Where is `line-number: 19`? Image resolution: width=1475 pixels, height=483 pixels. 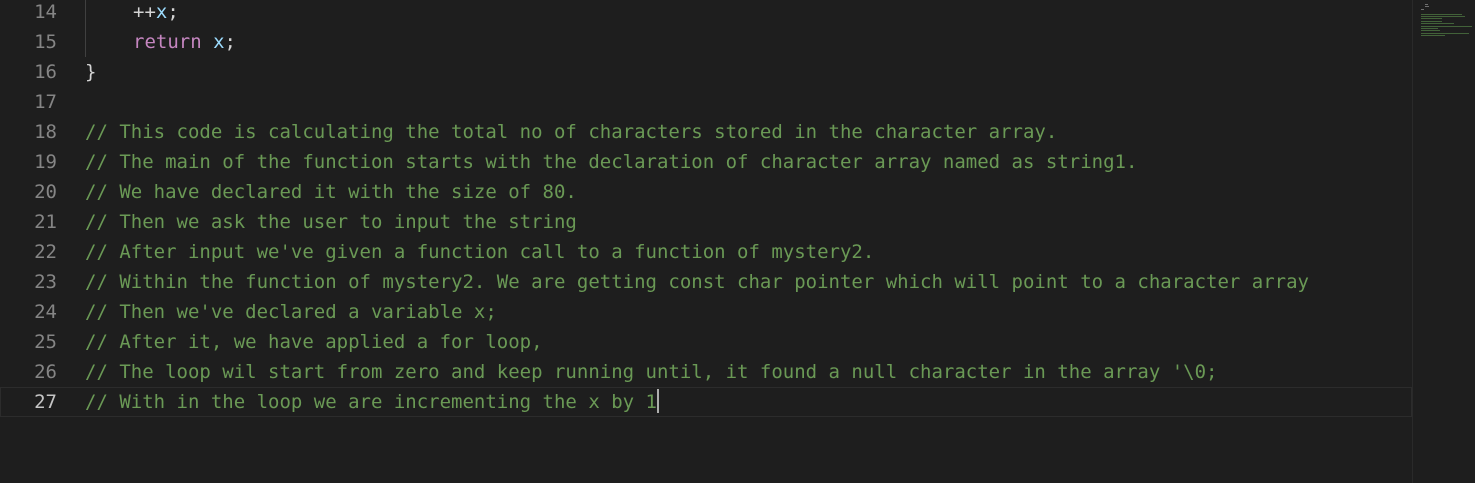 line-number: 19 is located at coordinates (45, 162).